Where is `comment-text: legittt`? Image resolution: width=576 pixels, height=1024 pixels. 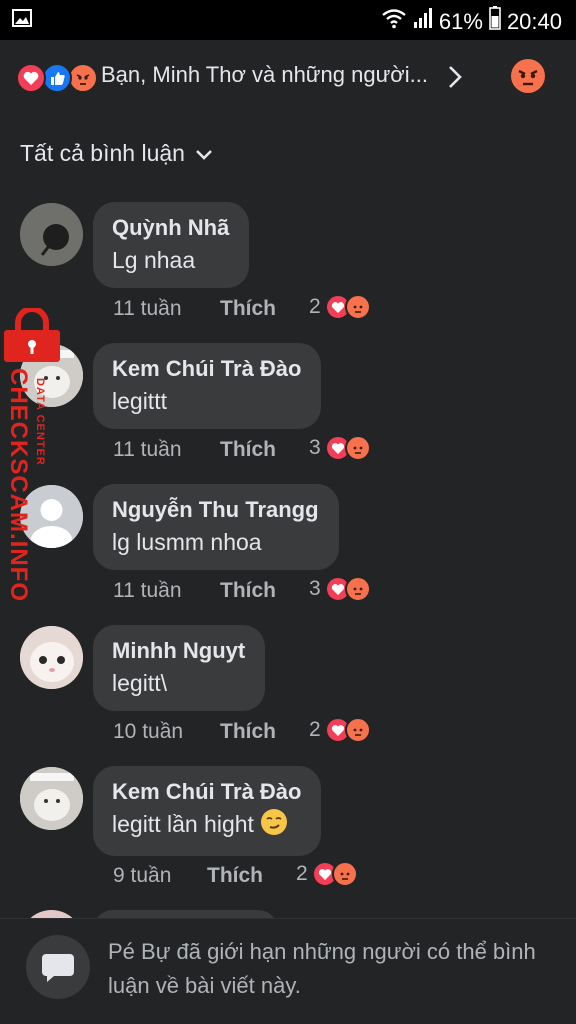
comment-text: legittt is located at coordinates (139, 401).